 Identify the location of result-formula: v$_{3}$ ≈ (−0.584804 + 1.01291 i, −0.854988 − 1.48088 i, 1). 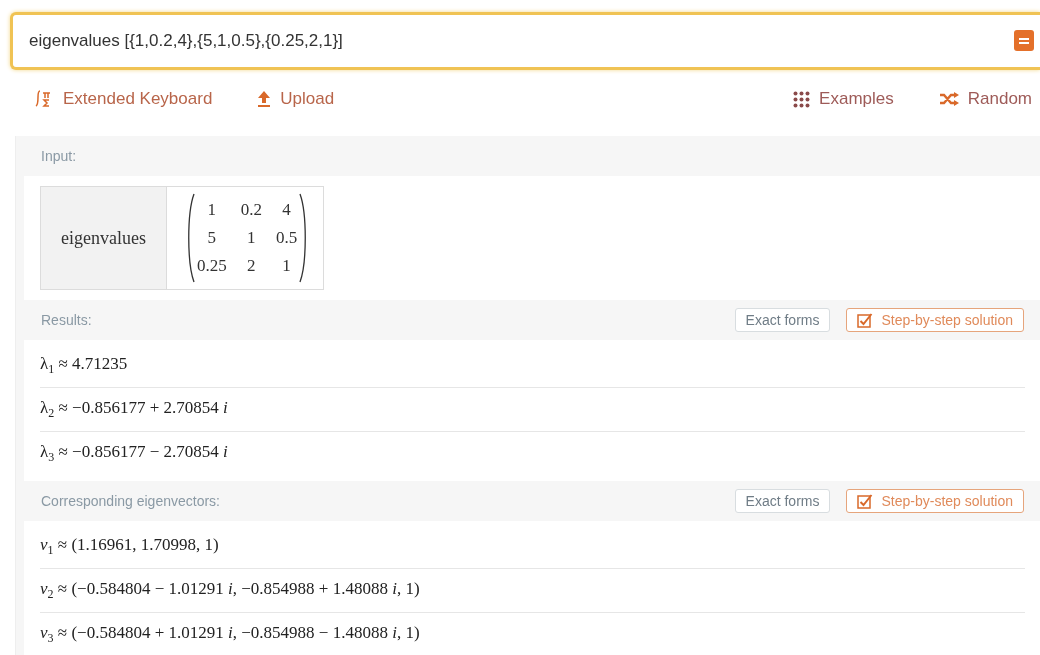
(230, 634).